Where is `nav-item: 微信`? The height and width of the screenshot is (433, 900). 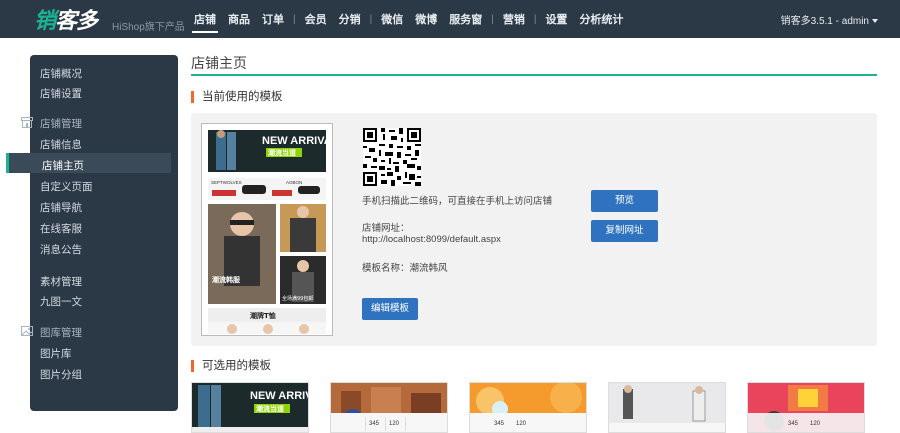 nav-item: 微信 is located at coordinates (392, 19).